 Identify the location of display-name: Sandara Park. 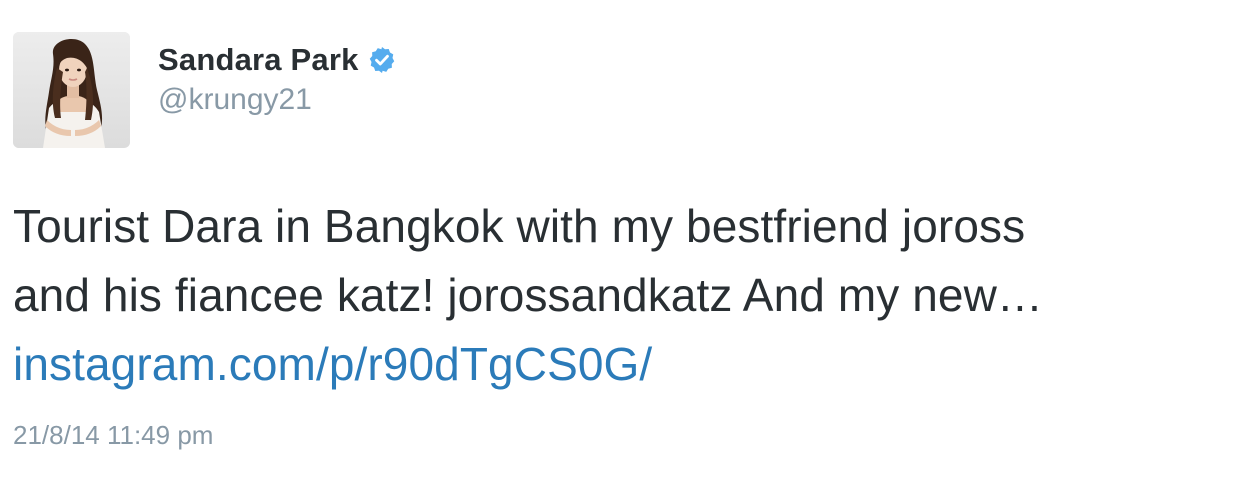
(277, 60).